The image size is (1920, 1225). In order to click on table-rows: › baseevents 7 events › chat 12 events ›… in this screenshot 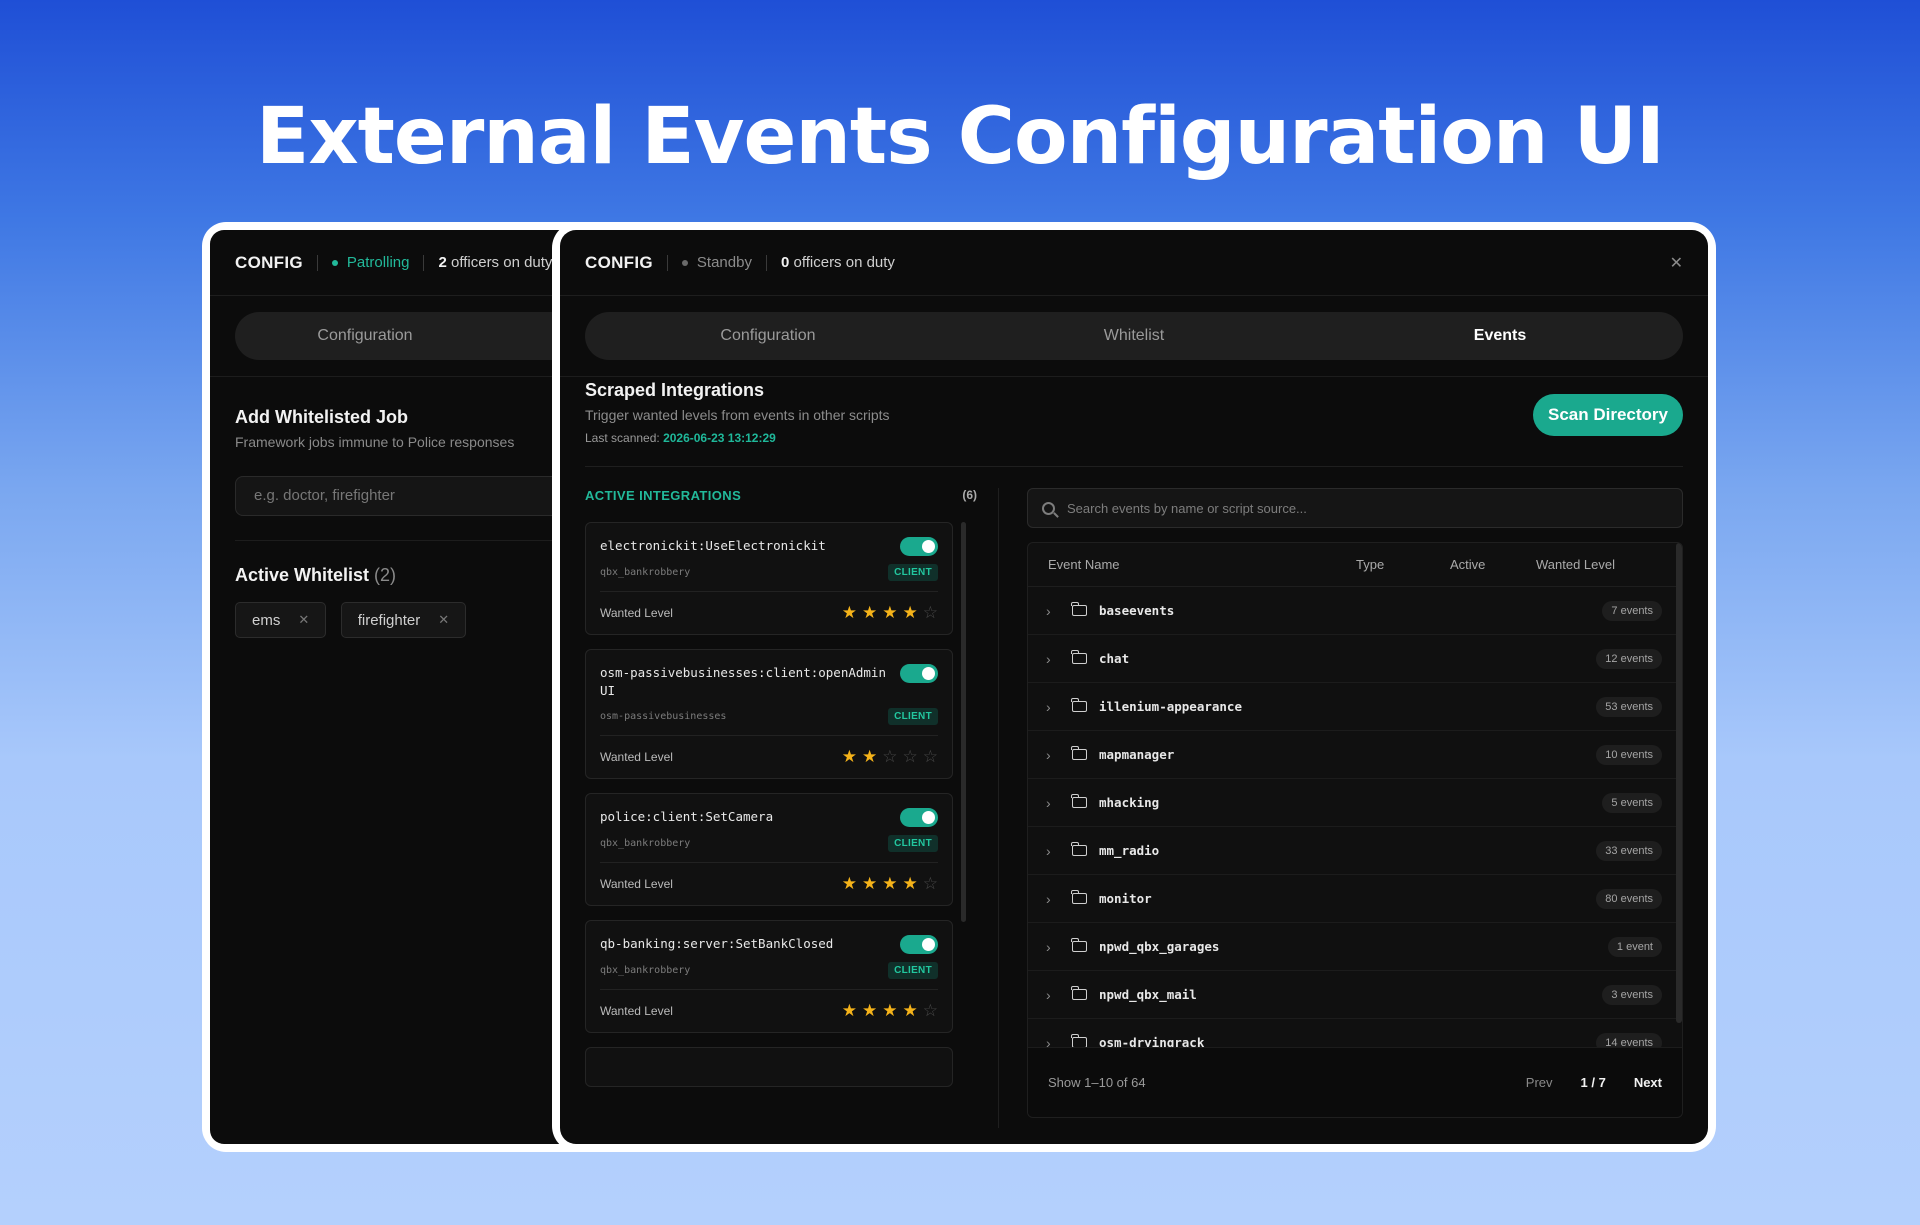, I will do `click(1355, 818)`.